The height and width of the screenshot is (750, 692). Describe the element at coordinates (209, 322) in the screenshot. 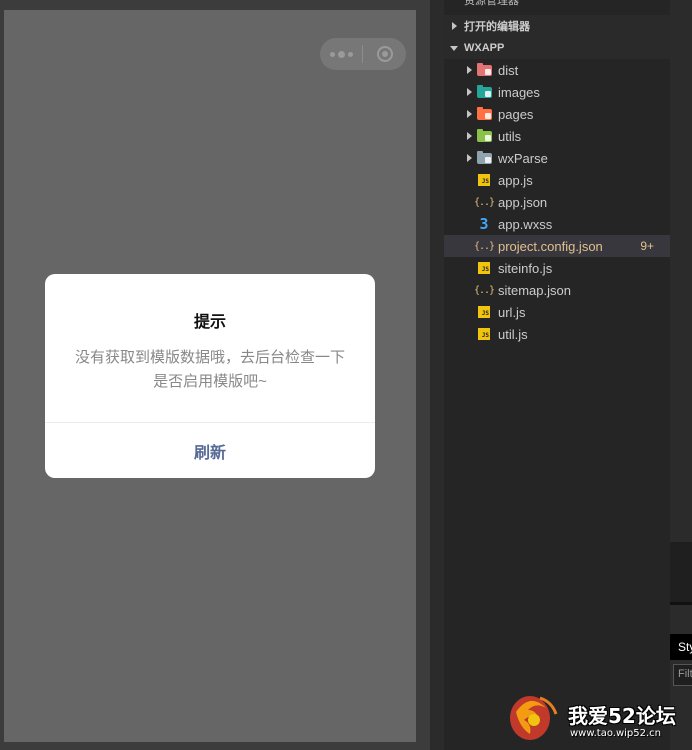

I see `modal-title: 提示` at that location.